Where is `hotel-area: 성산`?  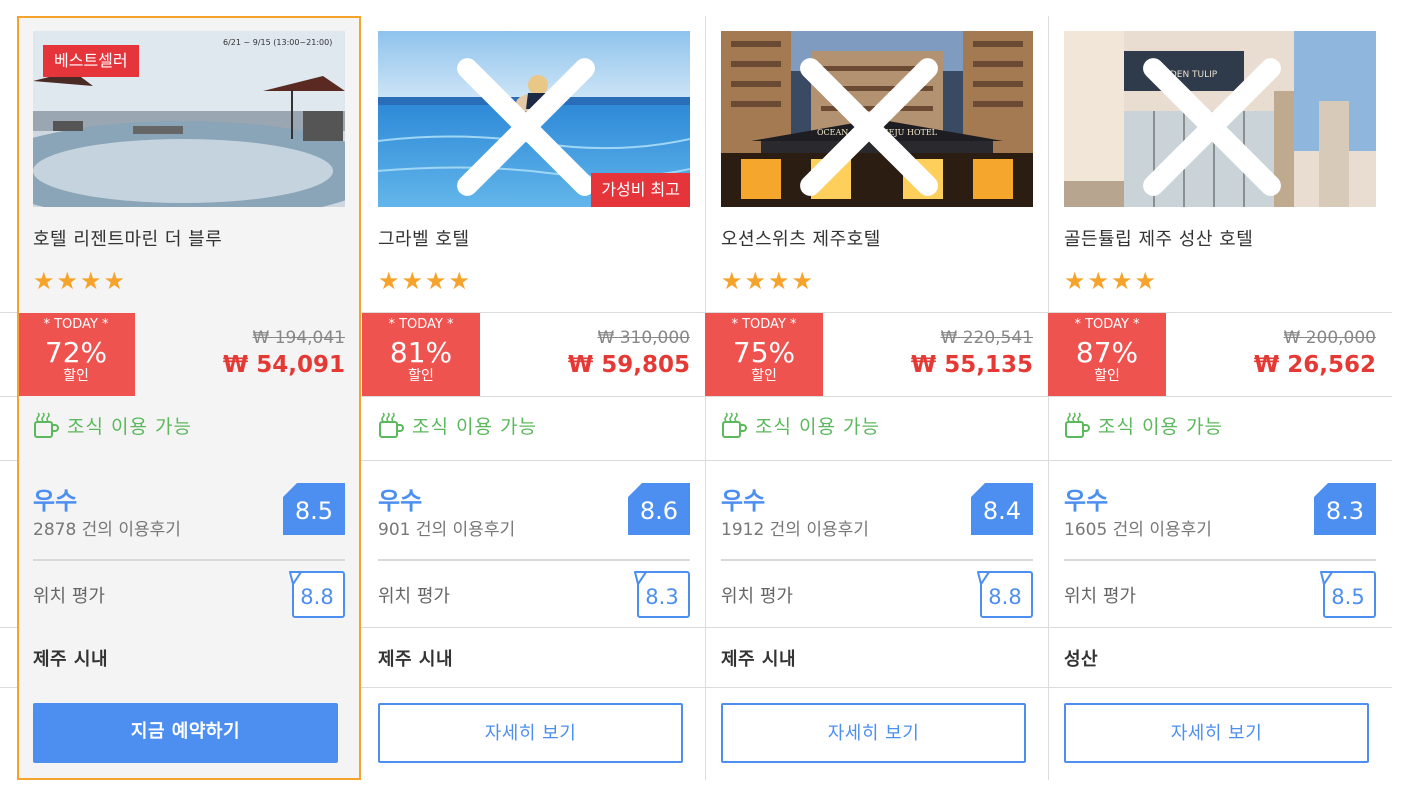
hotel-area: 성산 is located at coordinates (1081, 659).